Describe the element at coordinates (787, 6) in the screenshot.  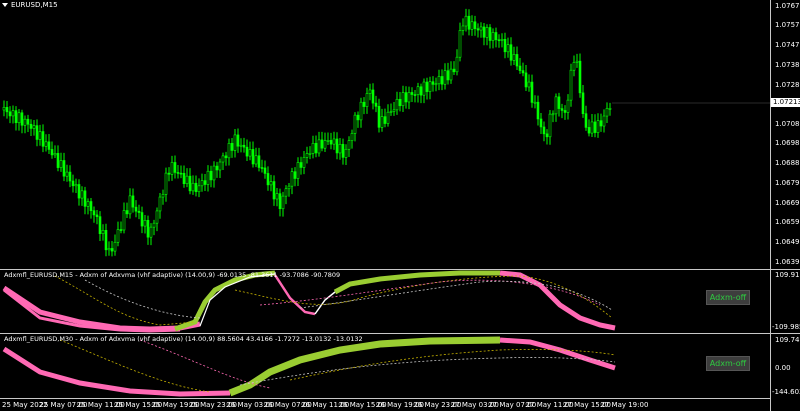
I see `price-tick-label: 1.07670` at that location.